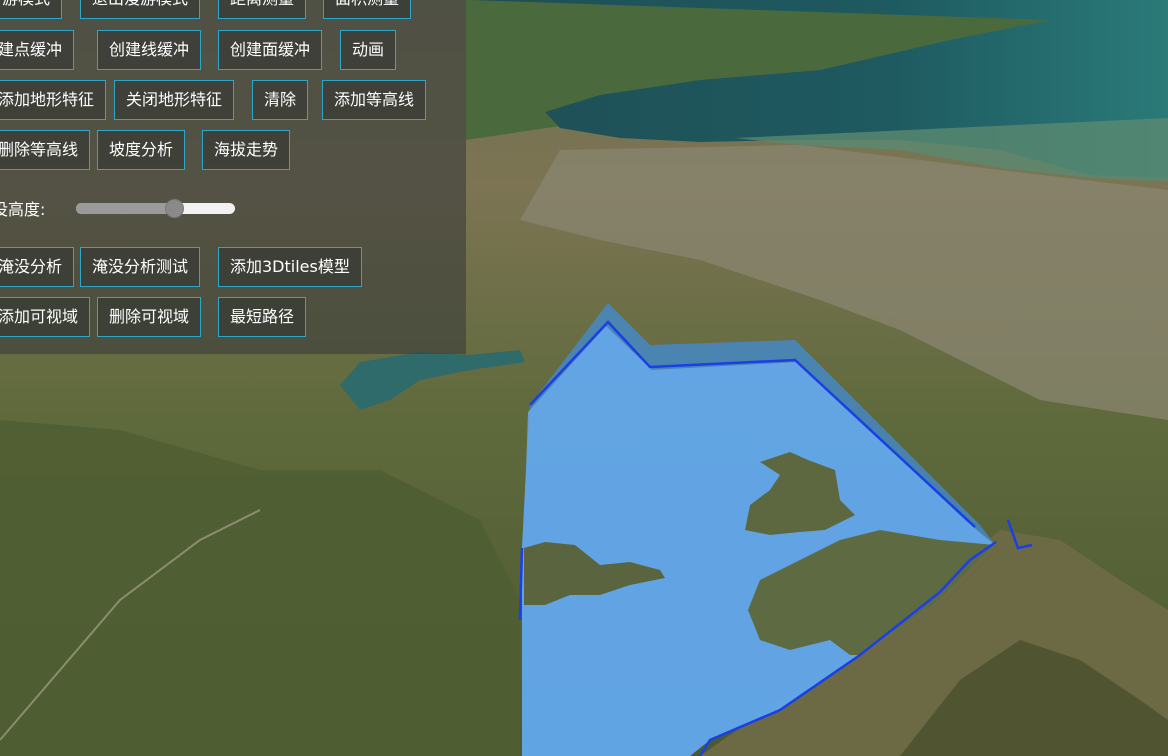 The image size is (1168, 756). Describe the element at coordinates (262, 317) in the screenshot. I see `shortest-path-button: 最短路径` at that location.